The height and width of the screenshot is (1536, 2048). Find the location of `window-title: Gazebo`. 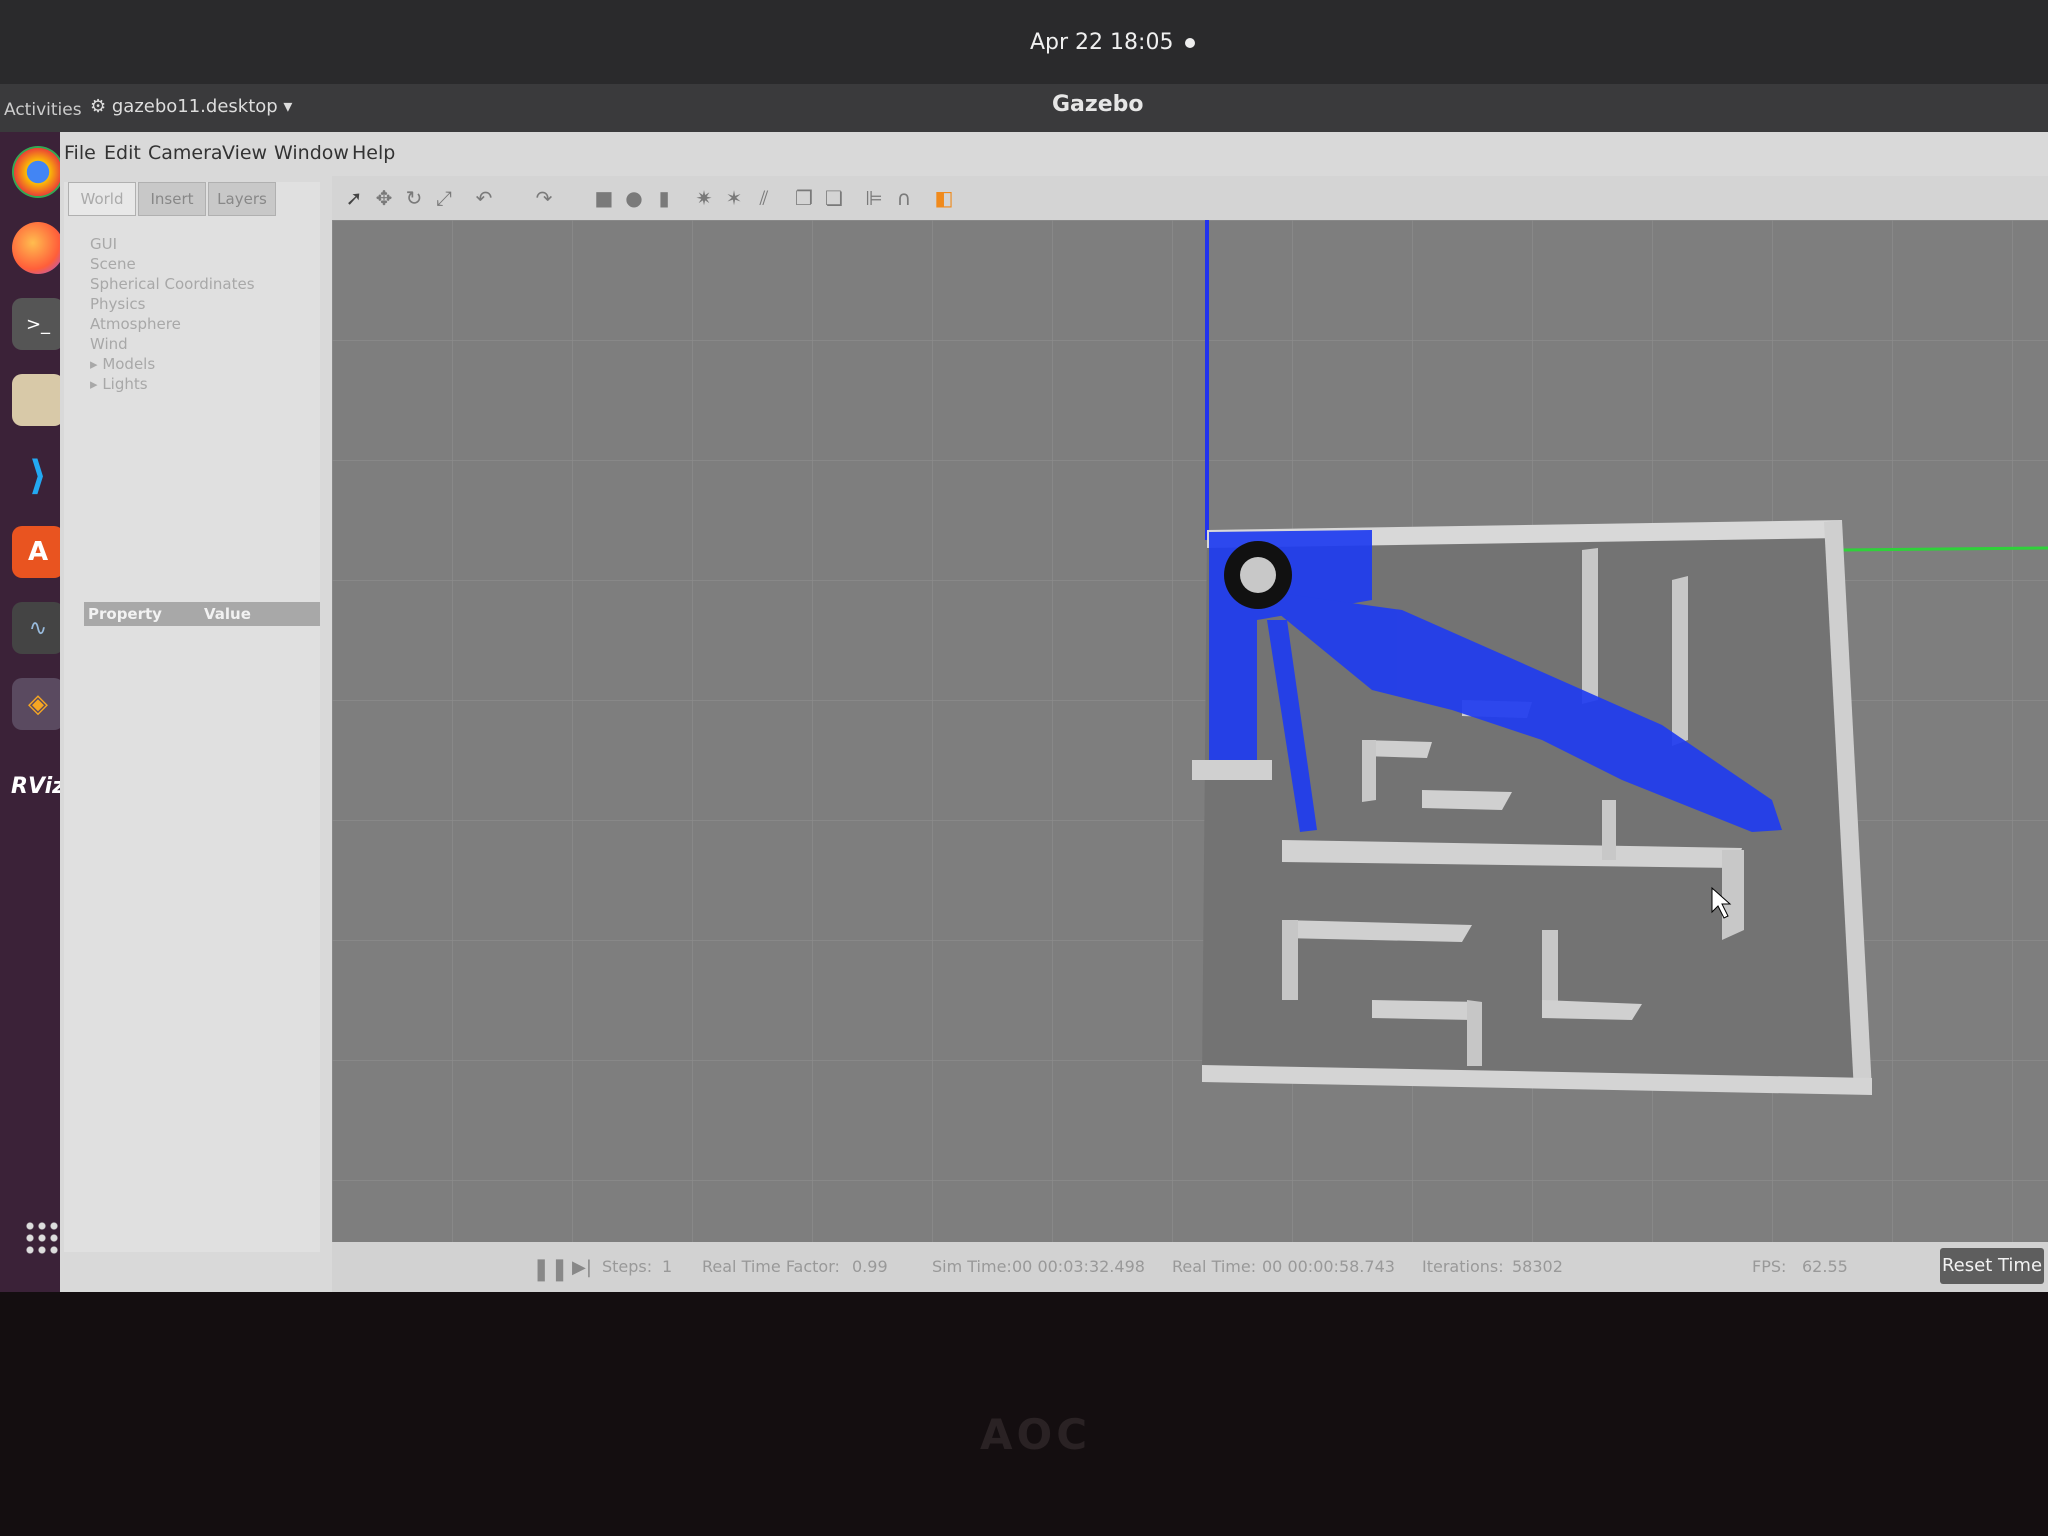

window-title: Gazebo is located at coordinates (1098, 104).